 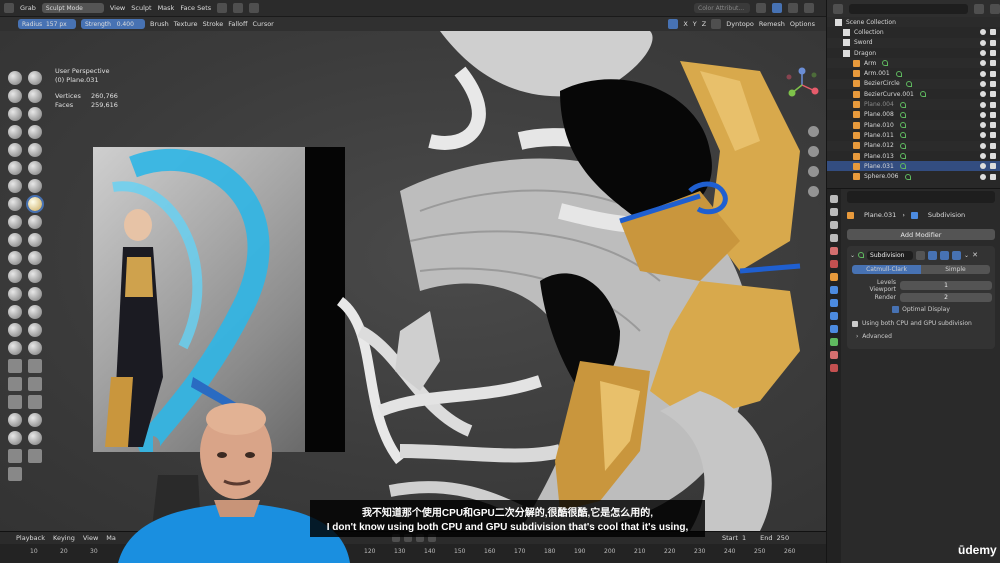 I want to click on box-face-set-icon, so click(x=15, y=384).